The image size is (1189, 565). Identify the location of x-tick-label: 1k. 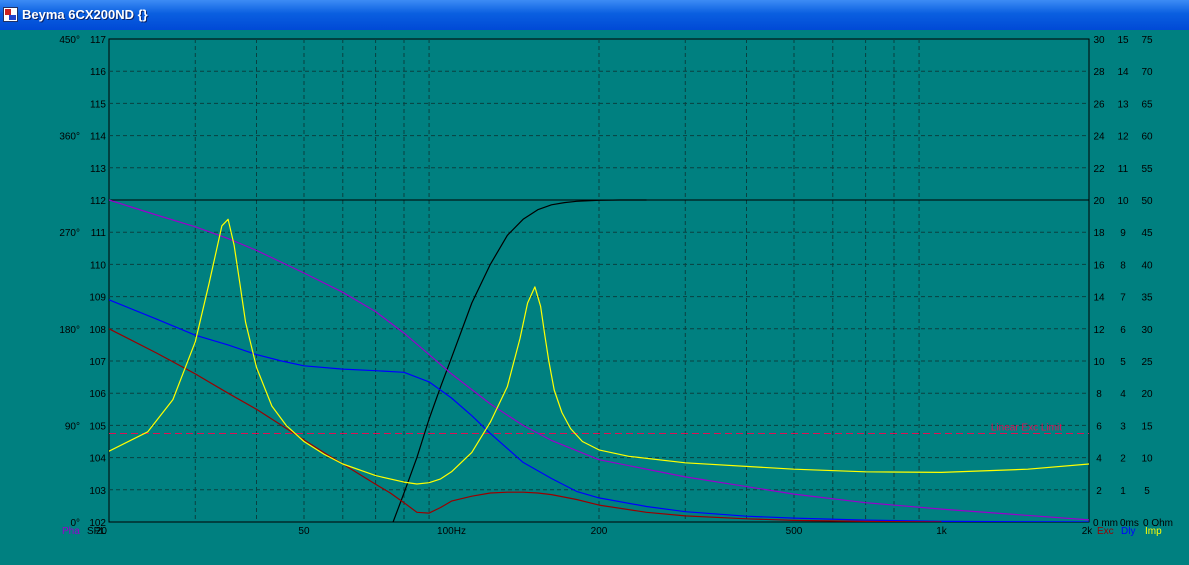
(942, 531).